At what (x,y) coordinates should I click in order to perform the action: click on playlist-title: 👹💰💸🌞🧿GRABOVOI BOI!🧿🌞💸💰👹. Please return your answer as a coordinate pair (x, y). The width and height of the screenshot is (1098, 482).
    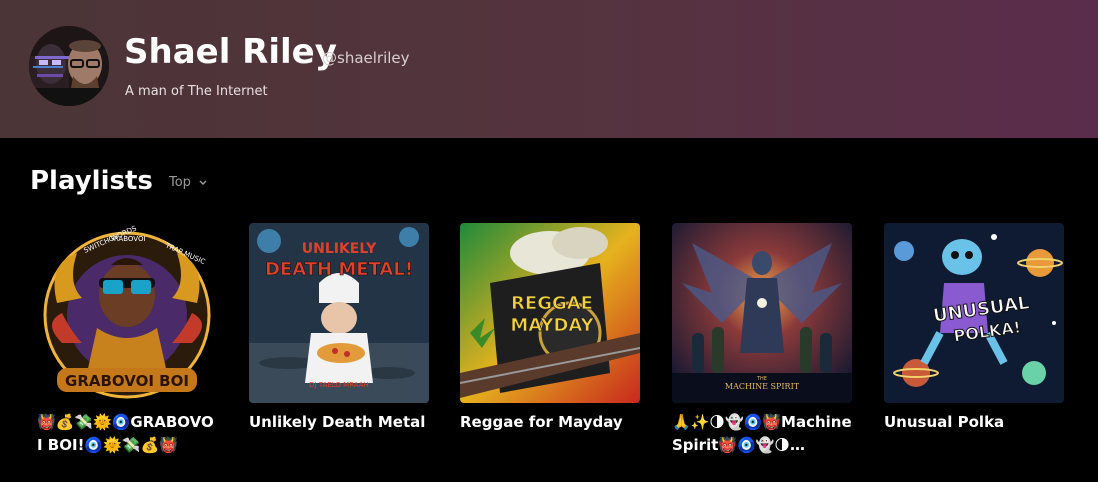
    Looking at the image, I should click on (127, 434).